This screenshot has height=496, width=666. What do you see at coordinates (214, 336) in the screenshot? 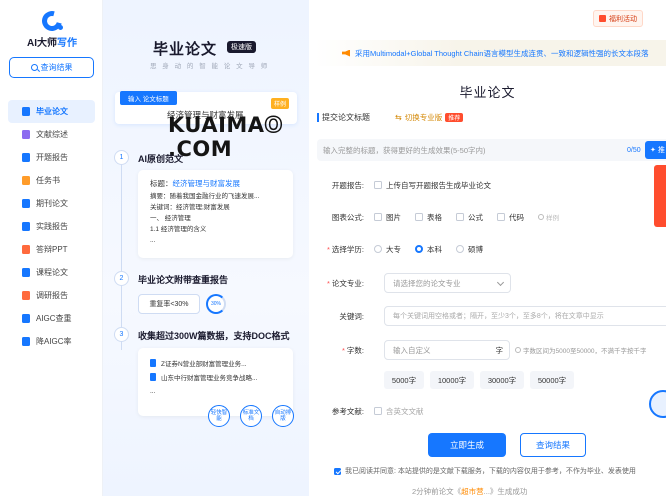
I see `step-title-3: 收集超过300W篇数据，支持DOC格式` at bounding box center [214, 336].